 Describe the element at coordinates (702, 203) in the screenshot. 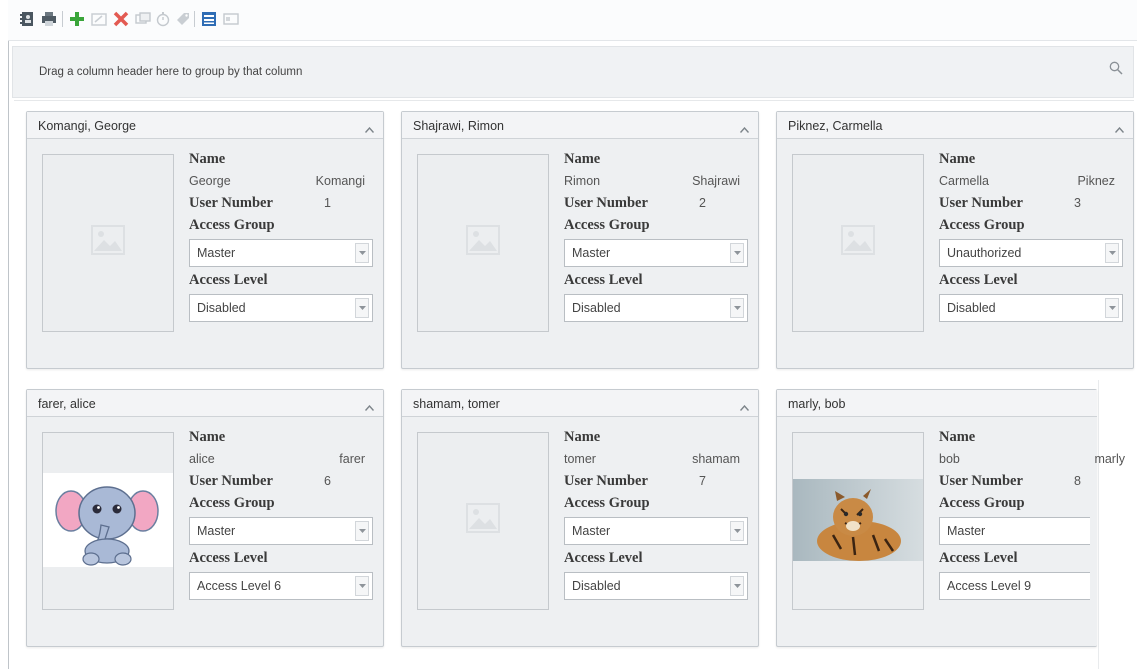

I see `user-number-value: 2` at that location.